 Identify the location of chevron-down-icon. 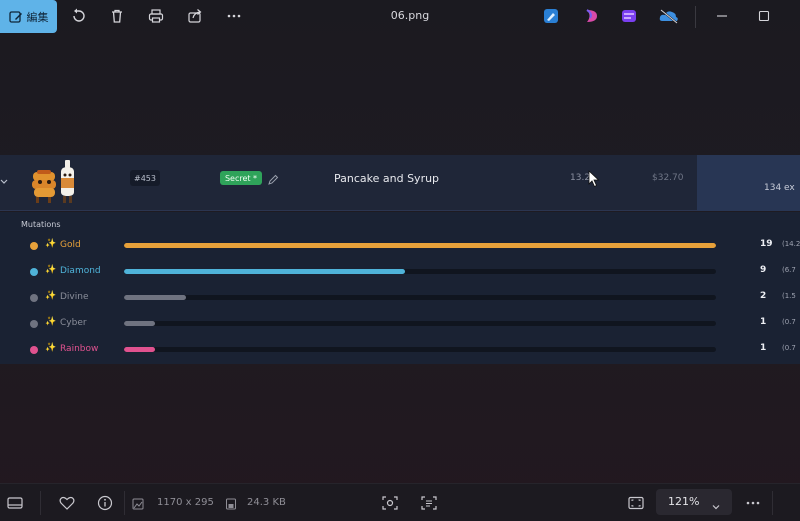
(716, 503).